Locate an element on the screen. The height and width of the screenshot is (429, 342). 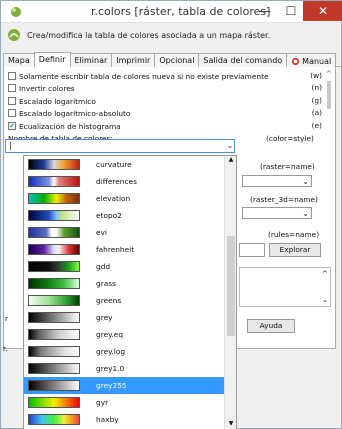
option-row-n: Invertir colores (n) is located at coordinates (166, 88).